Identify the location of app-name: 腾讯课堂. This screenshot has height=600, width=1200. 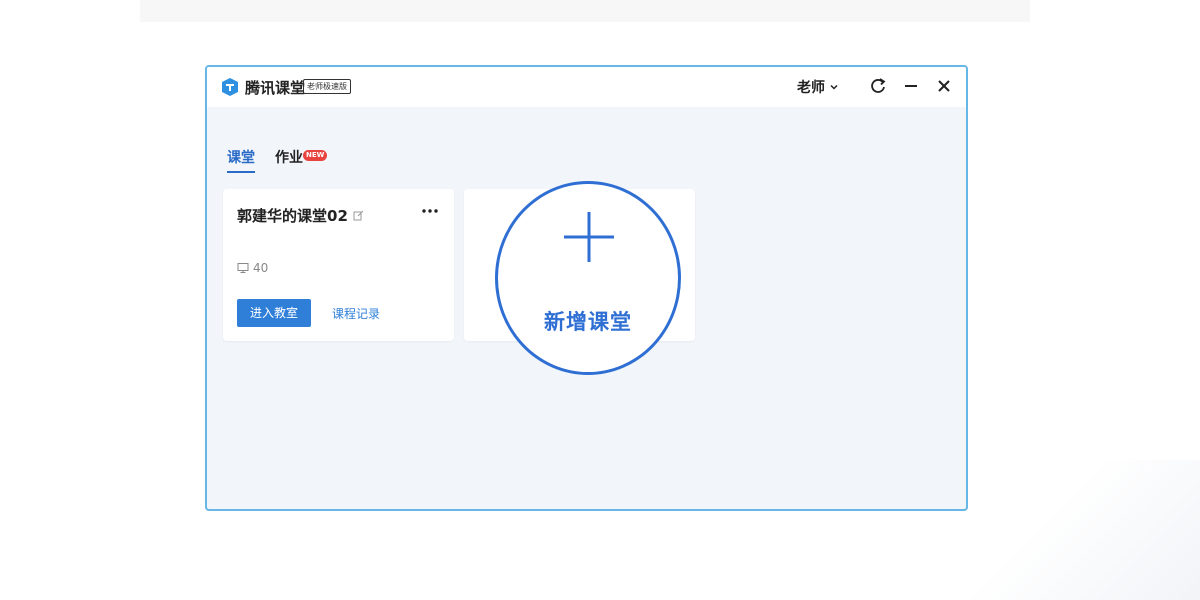
(275, 88).